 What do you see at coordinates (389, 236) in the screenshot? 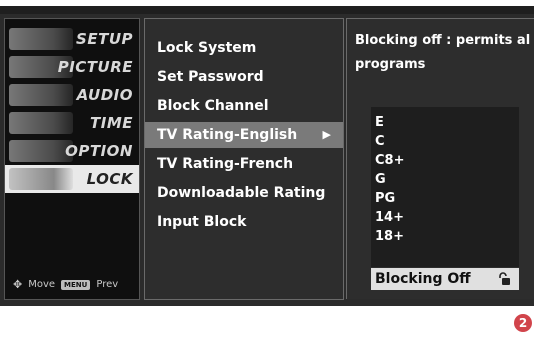
I see `rating-option-18plus: 18+` at bounding box center [389, 236].